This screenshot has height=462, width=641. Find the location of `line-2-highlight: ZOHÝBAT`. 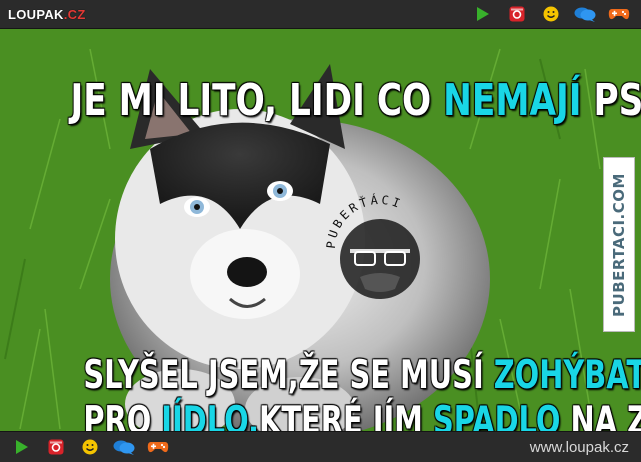

line-2-highlight: ZOHÝBAT is located at coordinates (567, 375).